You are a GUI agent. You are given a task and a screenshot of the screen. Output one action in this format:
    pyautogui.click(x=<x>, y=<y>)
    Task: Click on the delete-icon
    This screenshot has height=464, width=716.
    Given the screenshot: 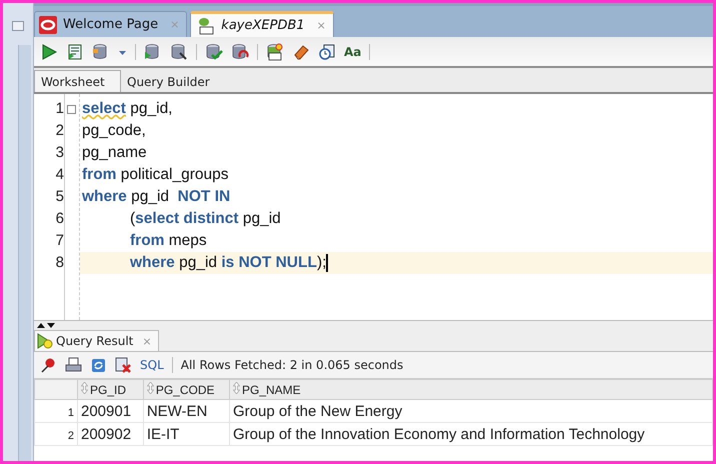 What is the action you would take?
    pyautogui.click(x=123, y=365)
    